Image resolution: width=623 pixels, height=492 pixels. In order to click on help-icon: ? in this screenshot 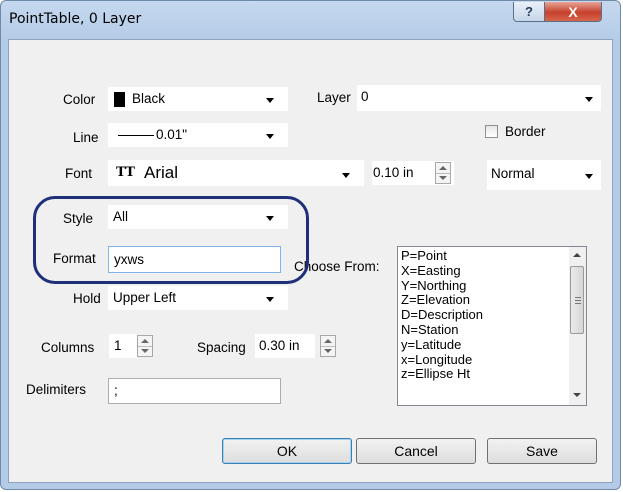, I will do `click(529, 11)`.